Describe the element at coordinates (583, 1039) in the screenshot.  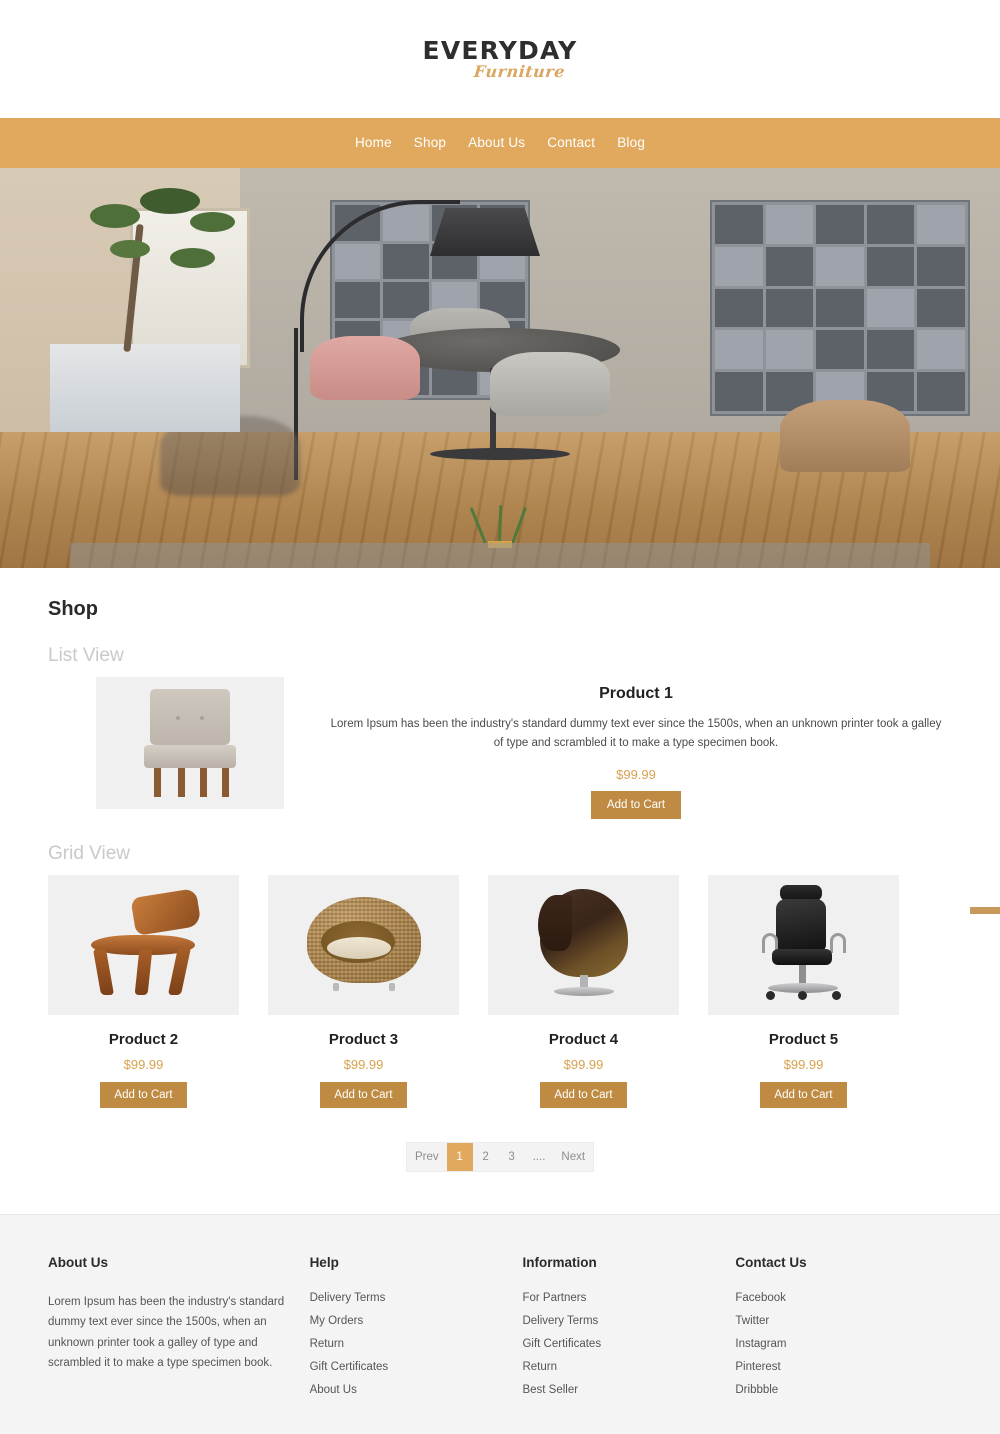
I see `product-4-title: Product 4` at that location.